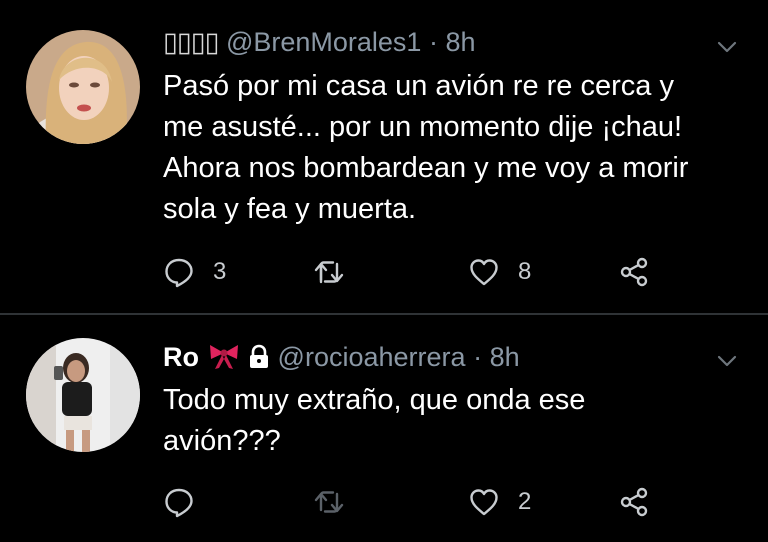  What do you see at coordinates (181, 357) in the screenshot?
I see `display-name: Ro` at bounding box center [181, 357].